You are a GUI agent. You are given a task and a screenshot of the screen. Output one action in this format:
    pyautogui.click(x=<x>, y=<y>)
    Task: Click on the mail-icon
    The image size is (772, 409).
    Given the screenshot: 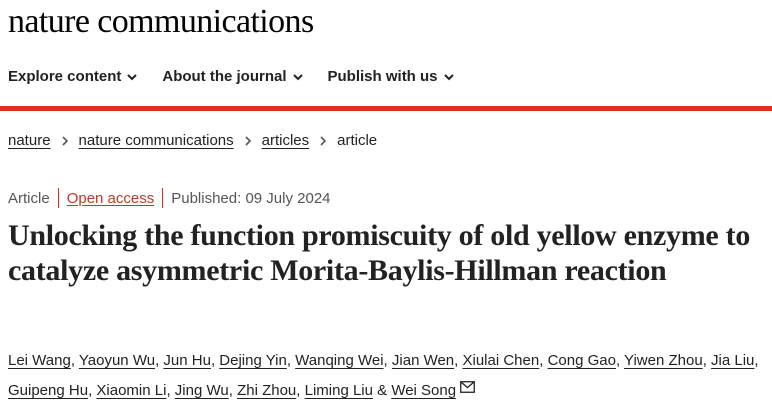 What is the action you would take?
    pyautogui.click(x=467, y=387)
    